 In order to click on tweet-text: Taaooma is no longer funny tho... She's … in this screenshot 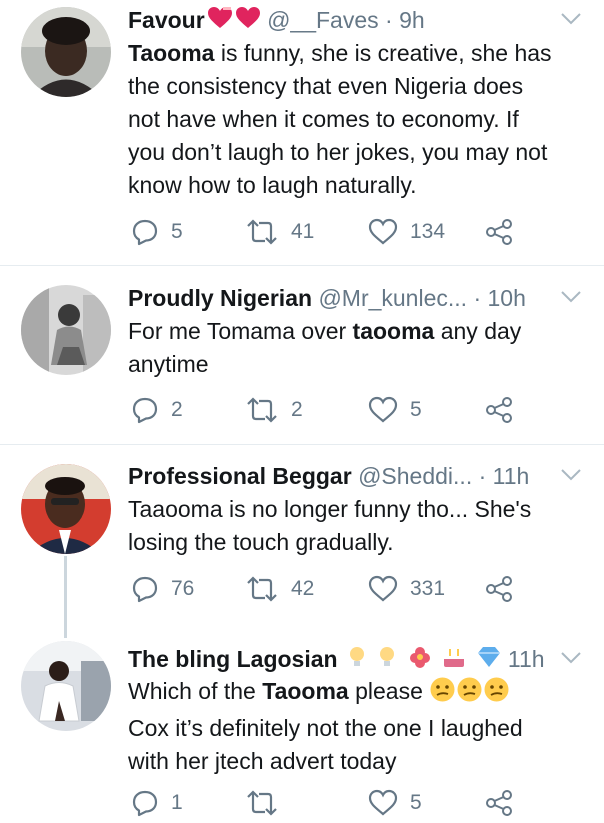, I will do `click(348, 526)`.